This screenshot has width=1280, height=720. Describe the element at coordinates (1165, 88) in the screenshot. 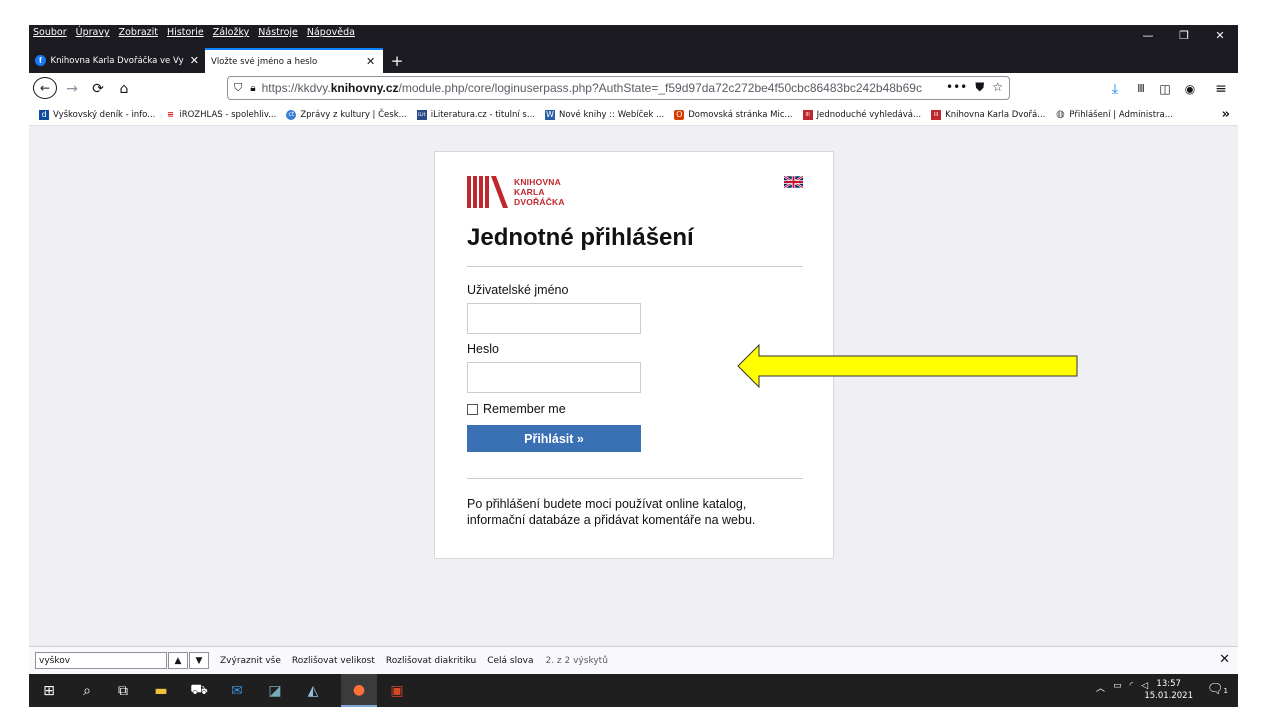

I see `sidebar-icon: ◫` at that location.